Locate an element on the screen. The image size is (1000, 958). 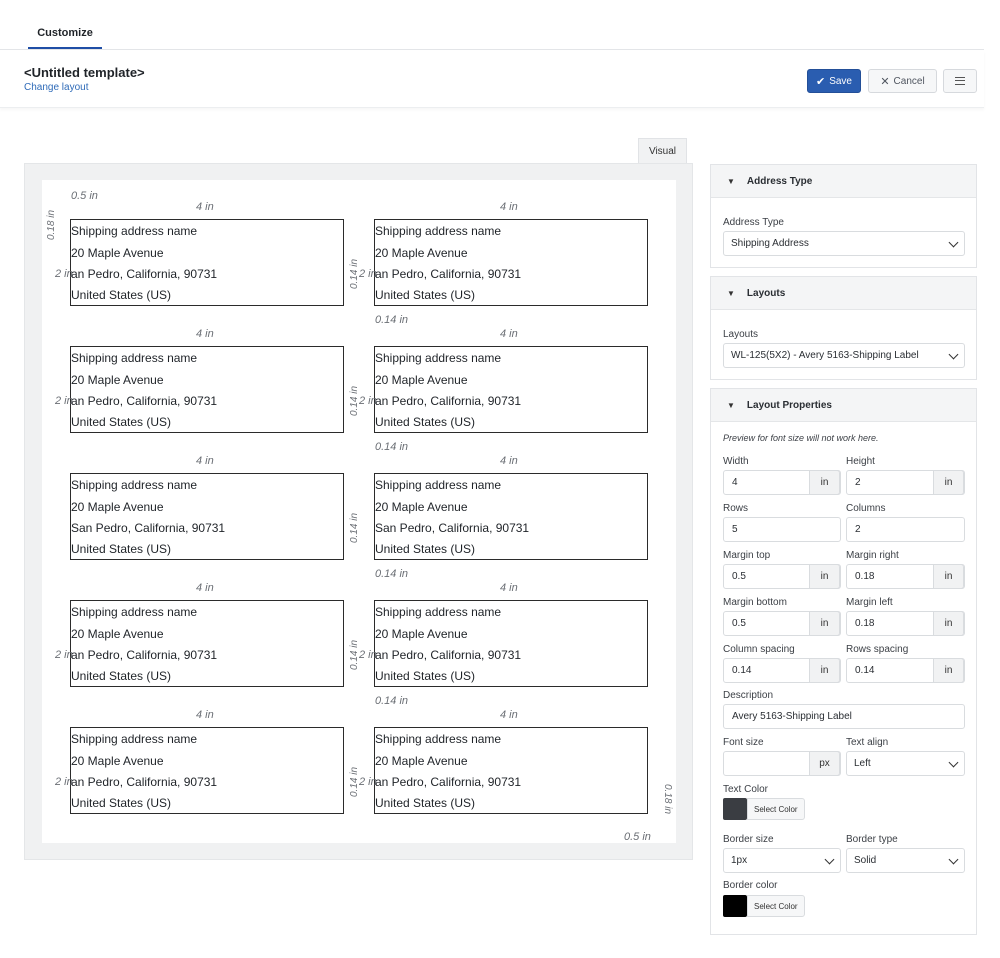
hamburger-icon is located at coordinates (960, 81).